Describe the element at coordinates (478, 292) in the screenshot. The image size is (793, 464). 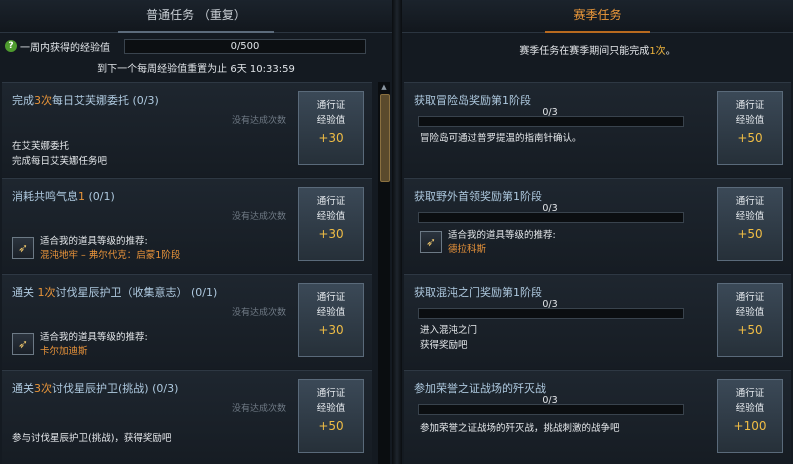
I see `quest-title: 获取混沌之门奖励第1阶段` at that location.